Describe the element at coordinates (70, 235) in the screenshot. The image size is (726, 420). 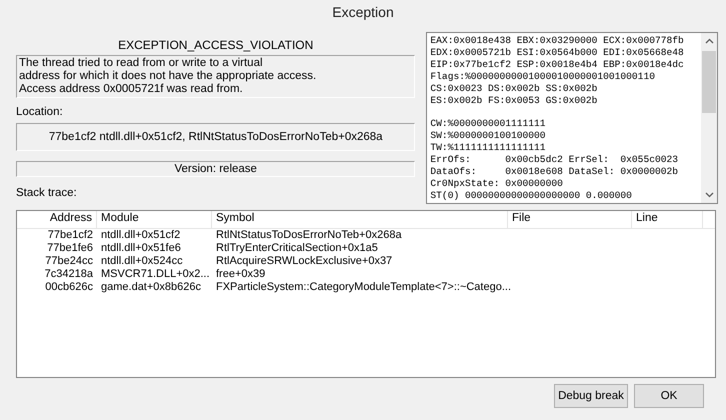
I see `address-cell-text: 77be1cf2` at that location.